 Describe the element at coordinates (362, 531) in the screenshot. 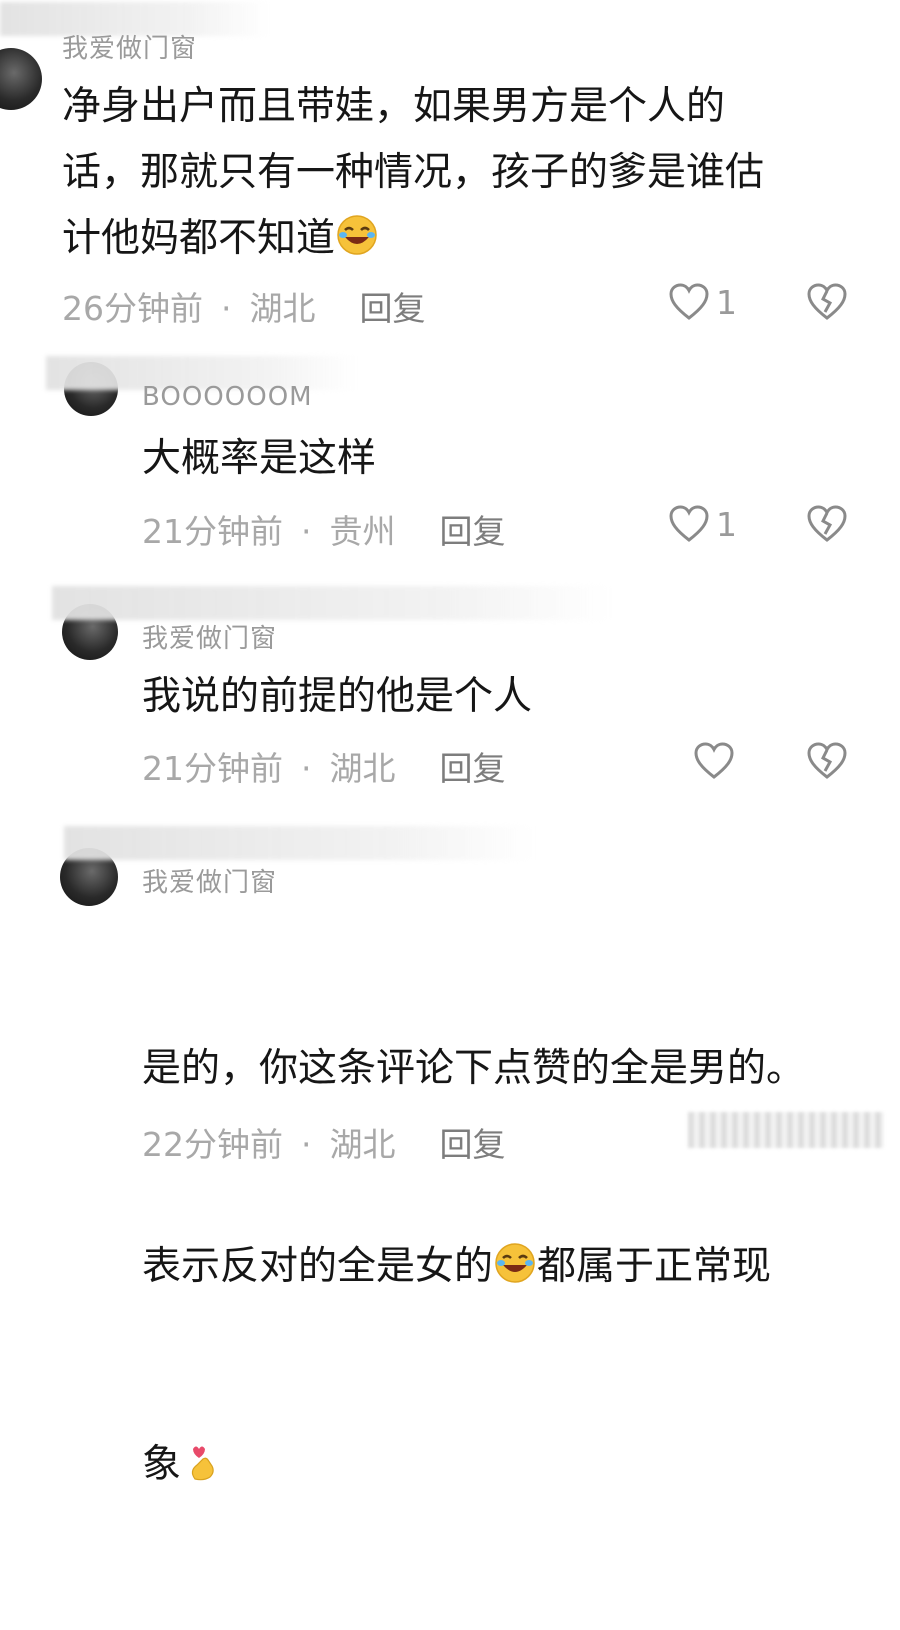

I see `location: 贵州` at that location.